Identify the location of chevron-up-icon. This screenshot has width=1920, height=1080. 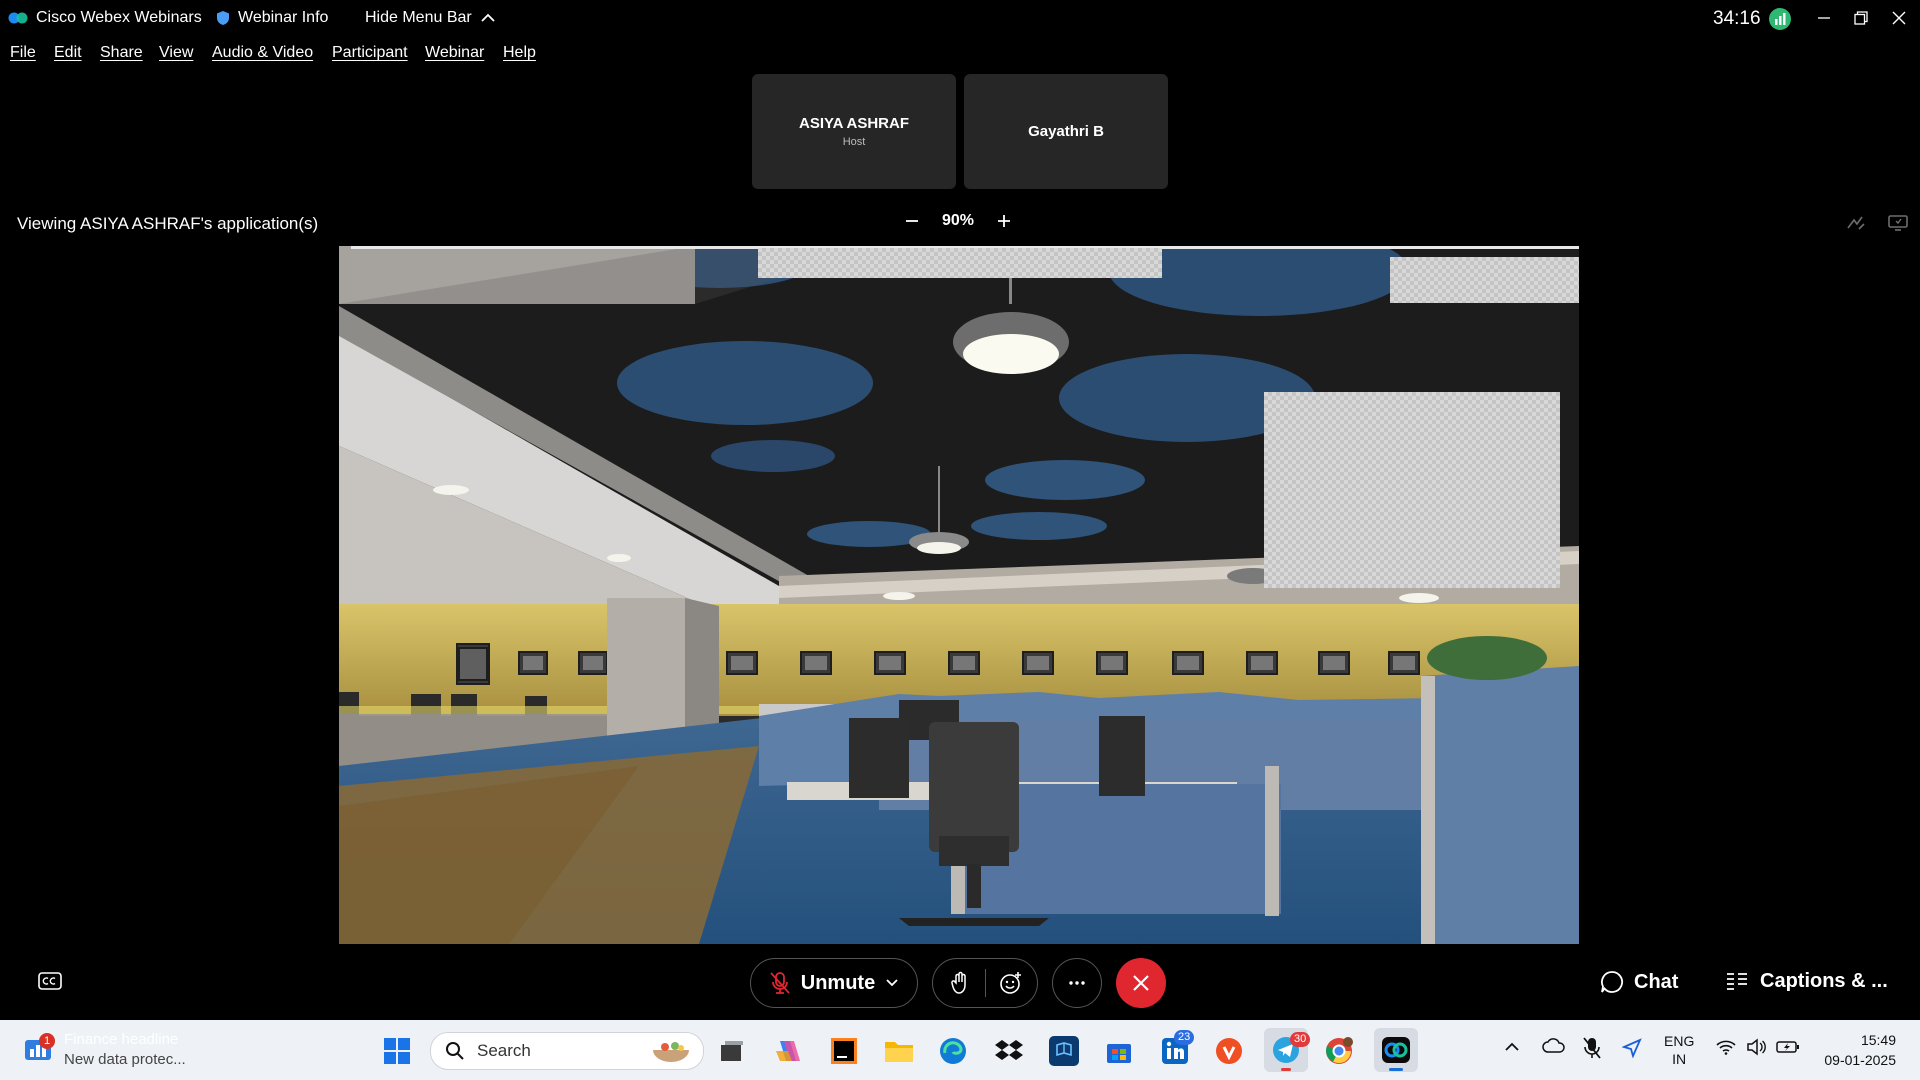
(1512, 1046).